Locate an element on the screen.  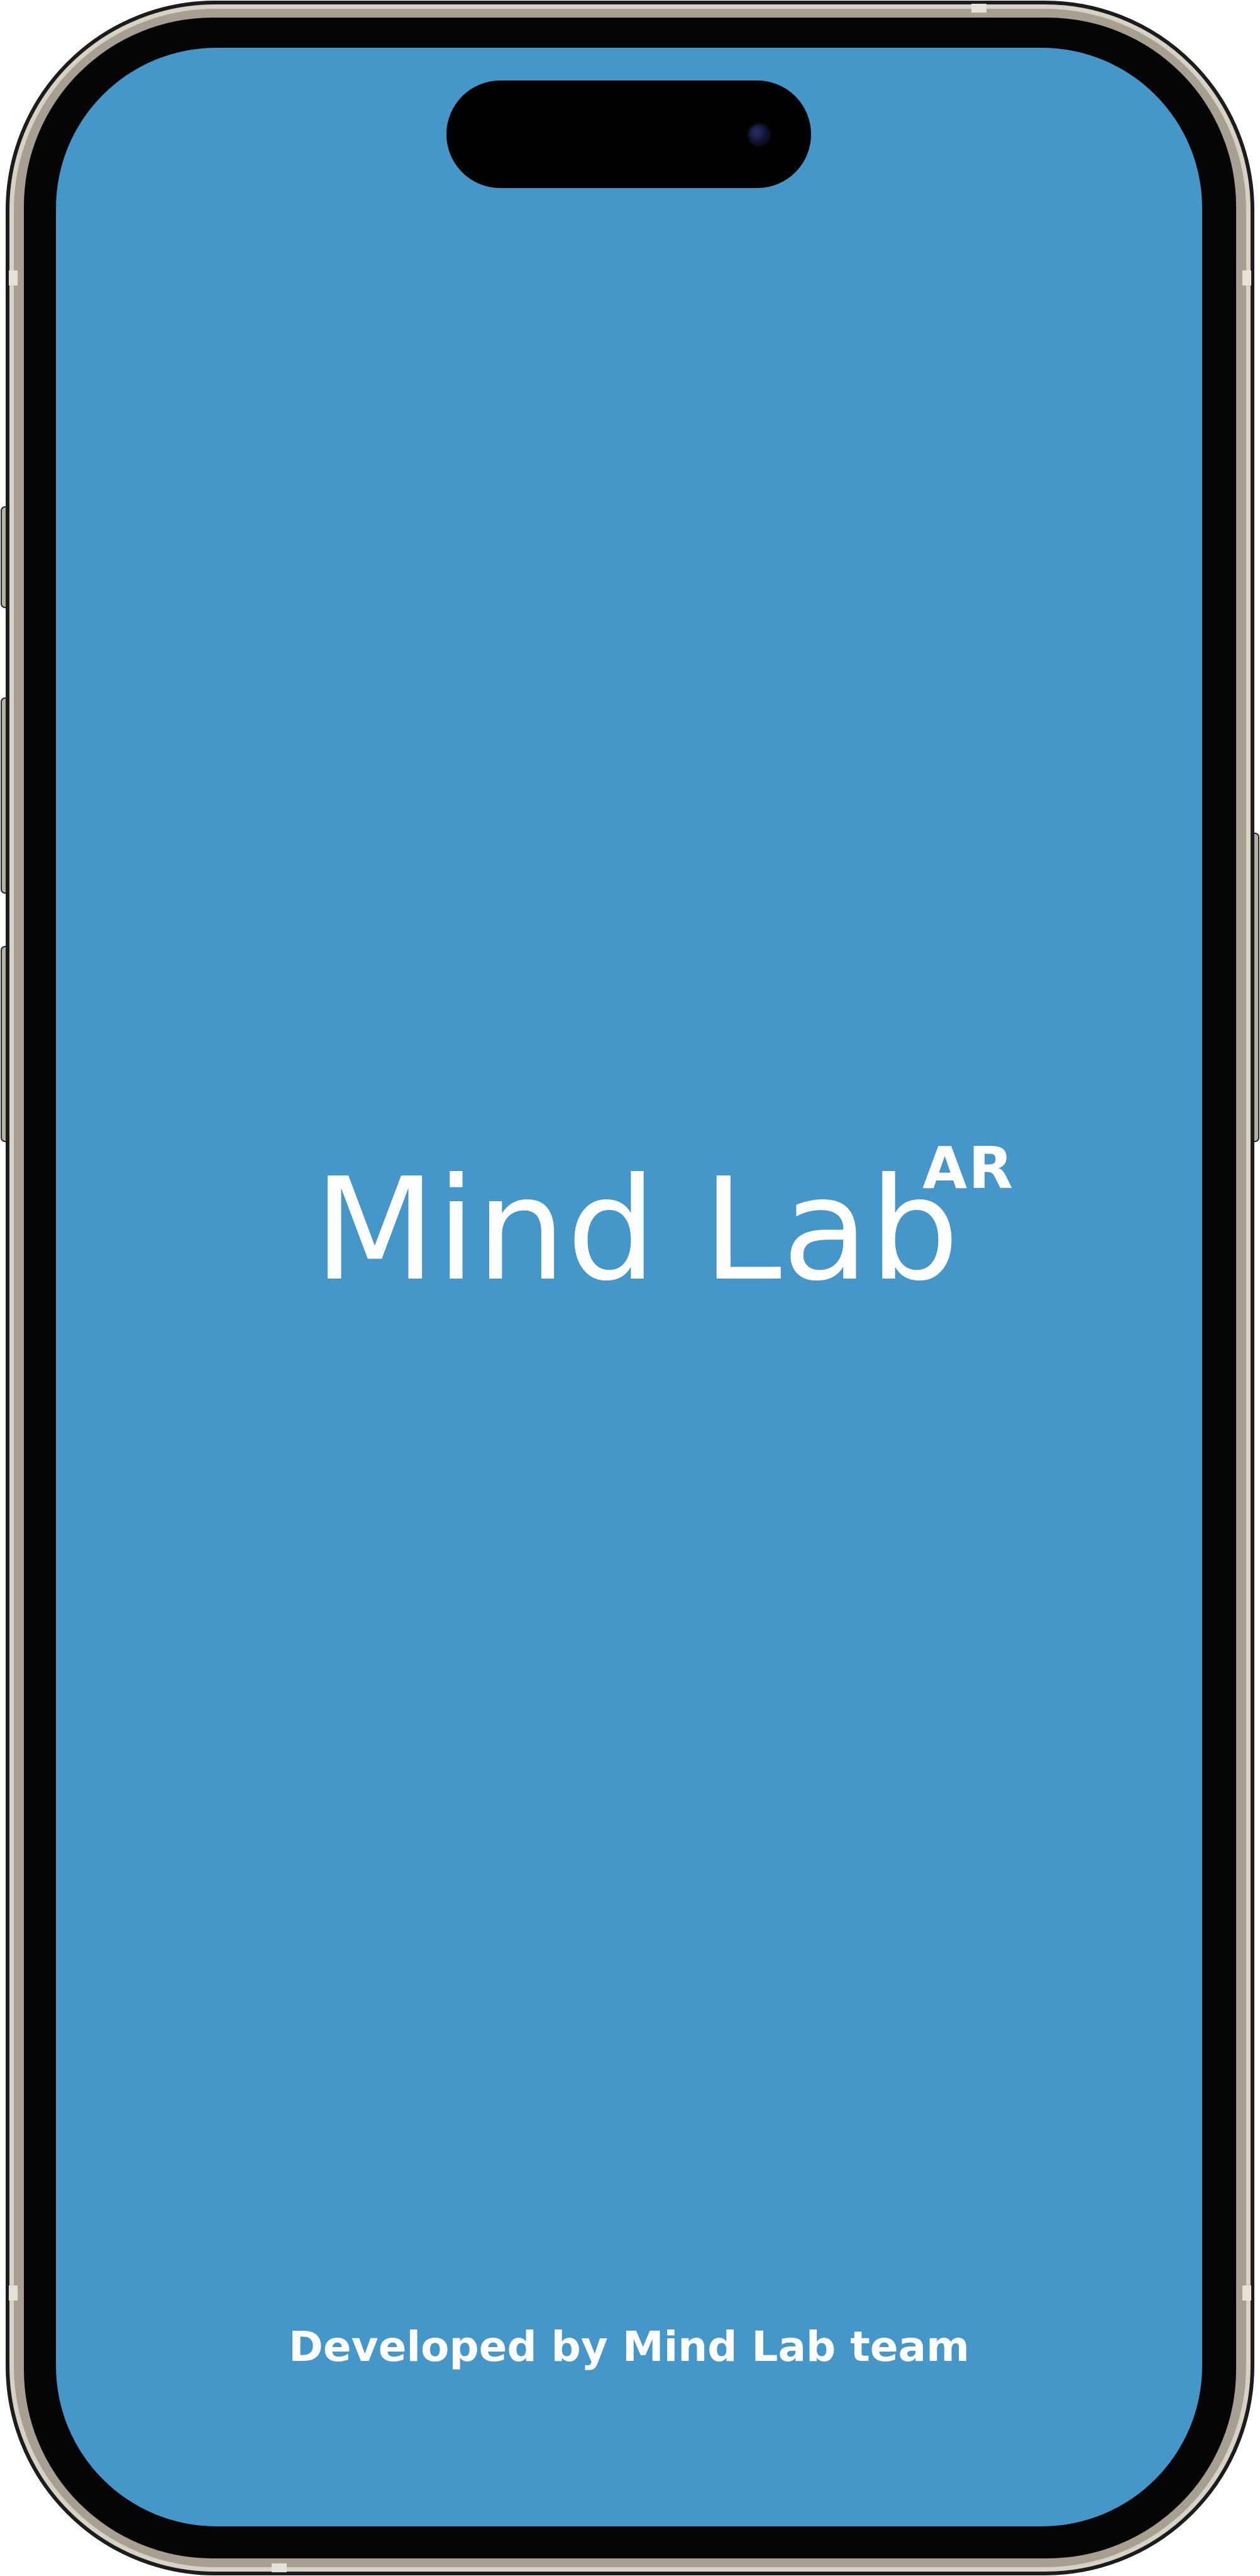
developer-credit: Developed by Mind Lab team is located at coordinates (629, 2347).